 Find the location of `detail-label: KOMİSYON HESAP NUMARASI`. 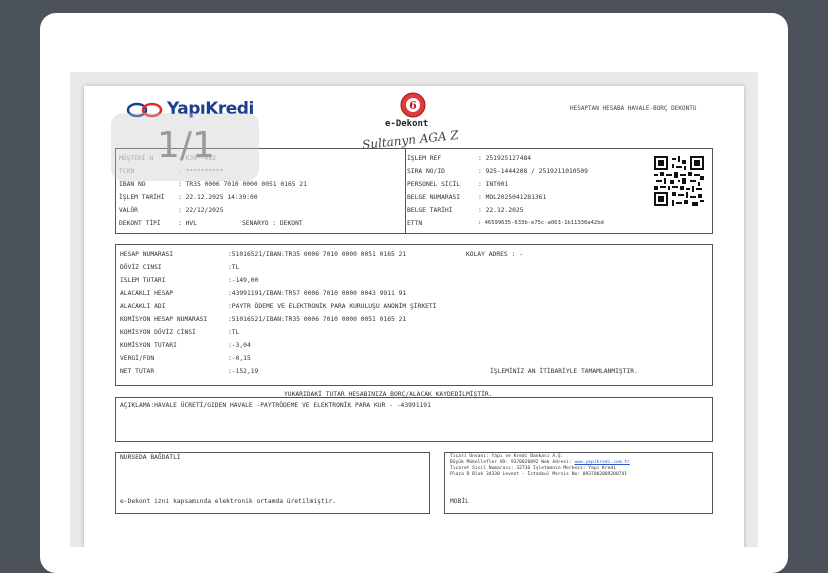

detail-label: KOMİSYON HESAP NUMARASI is located at coordinates (164, 319).